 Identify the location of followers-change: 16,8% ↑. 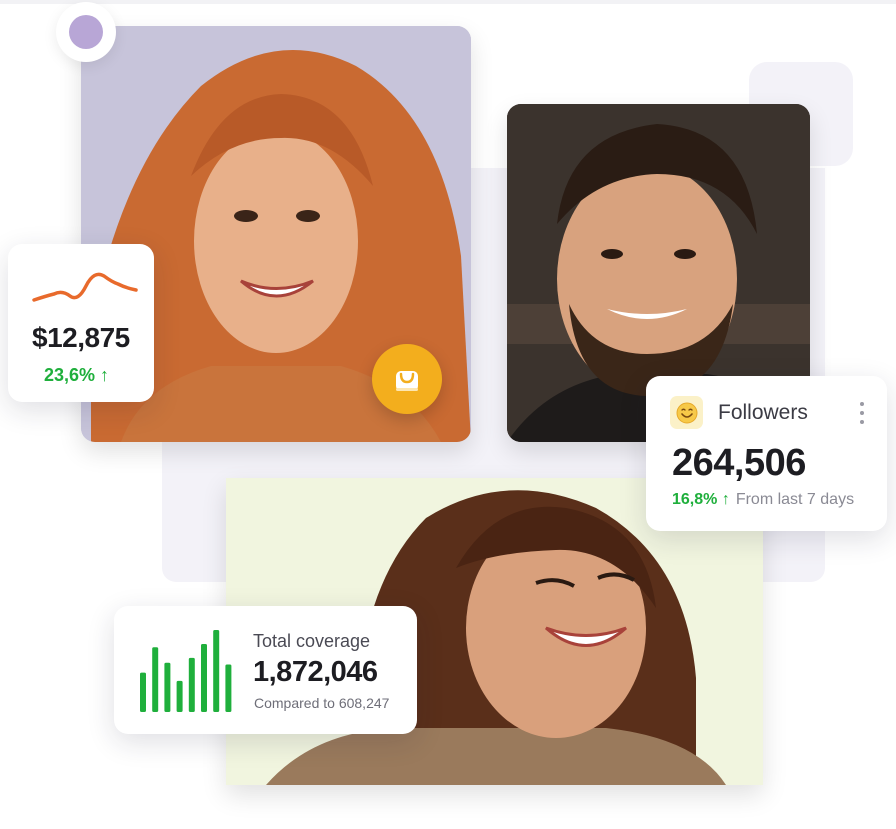
(701, 499).